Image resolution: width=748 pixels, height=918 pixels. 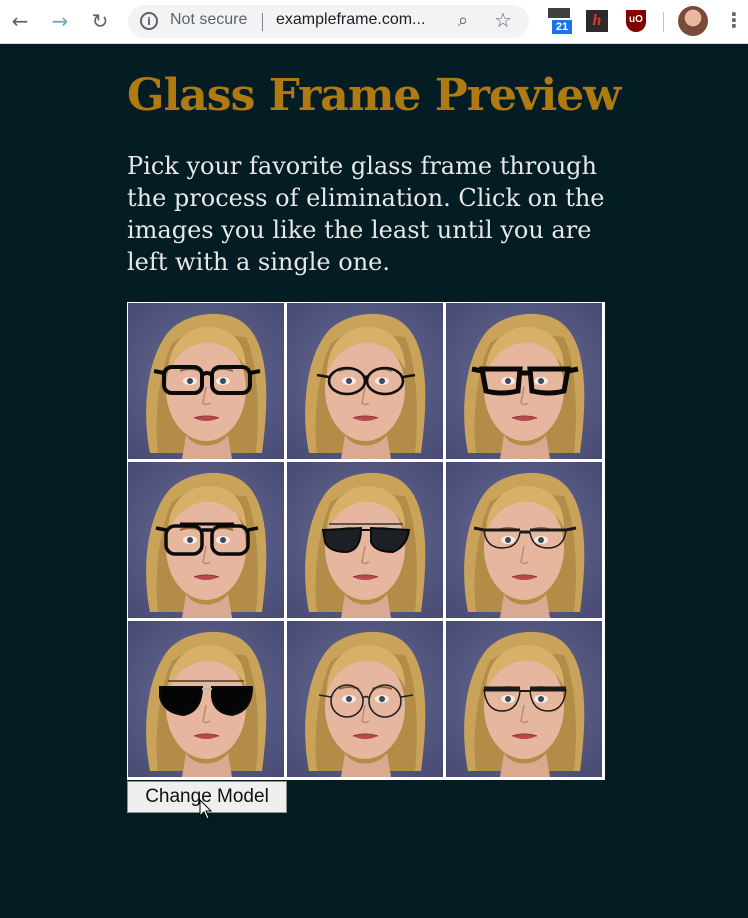 I want to click on frame-option-half-rim, so click(x=524, y=540).